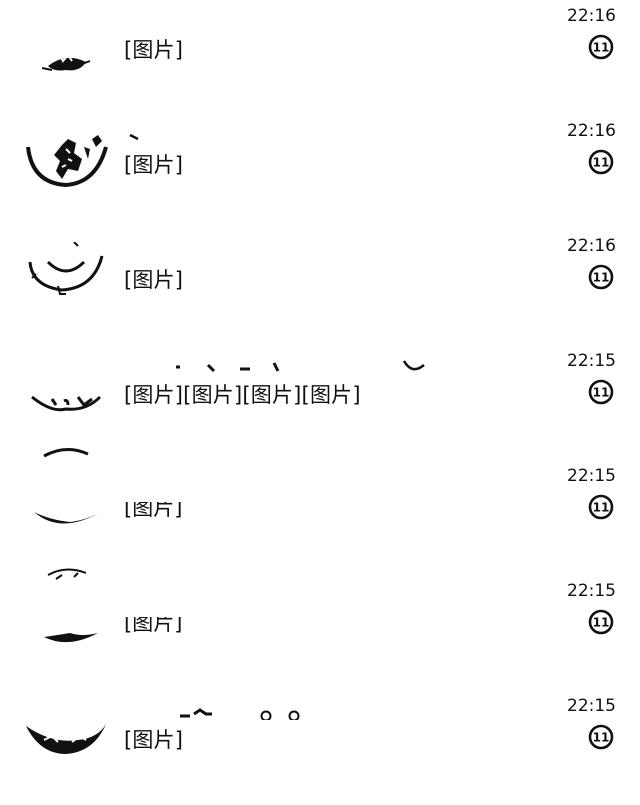 The image size is (640, 805). I want to click on message-preview: [图片][图片][图片][图片], so click(242, 395).